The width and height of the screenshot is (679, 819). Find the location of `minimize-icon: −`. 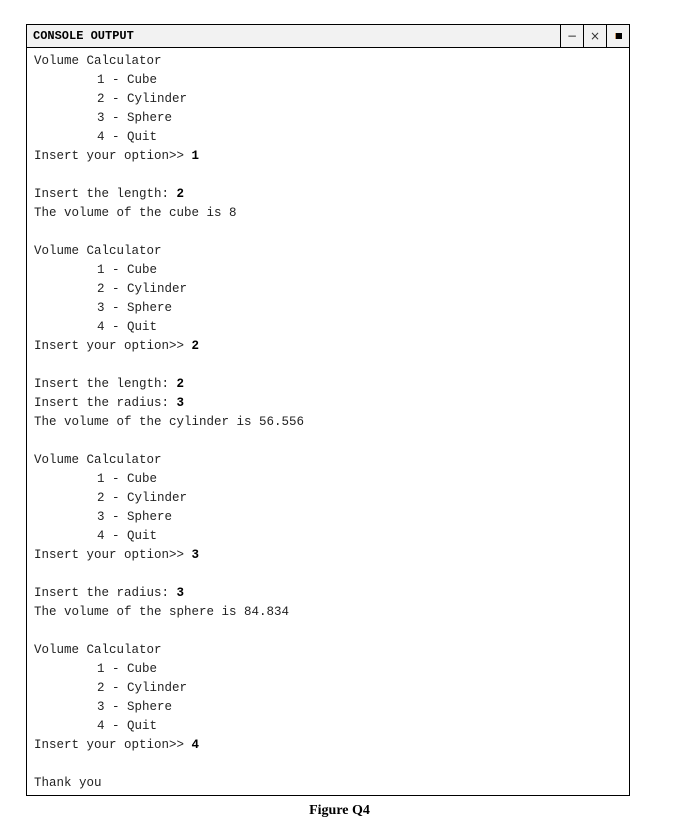

minimize-icon: − is located at coordinates (572, 36).